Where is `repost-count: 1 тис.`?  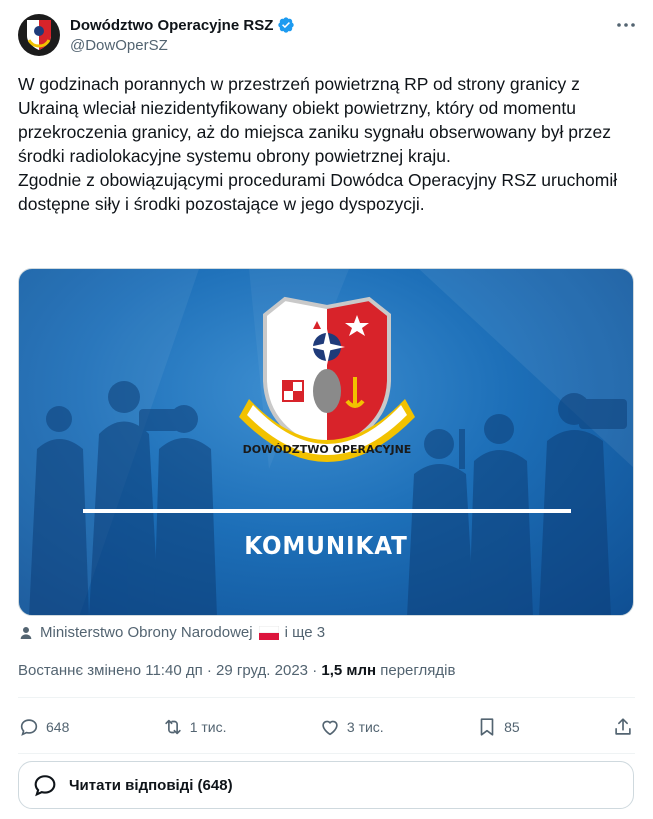 repost-count: 1 тис. is located at coordinates (208, 727).